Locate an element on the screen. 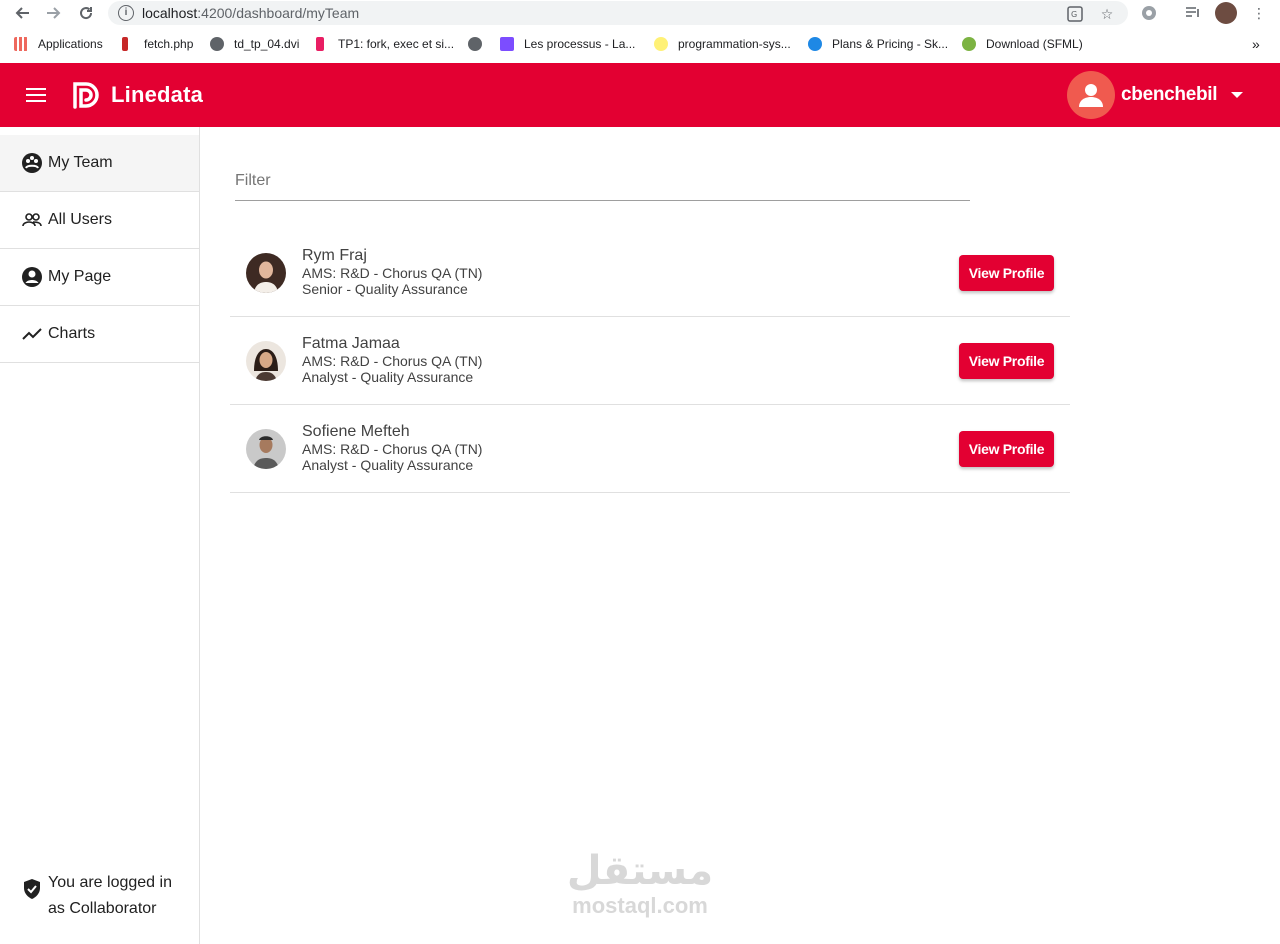  member-name: Sofiene Mefteh is located at coordinates (356, 431).